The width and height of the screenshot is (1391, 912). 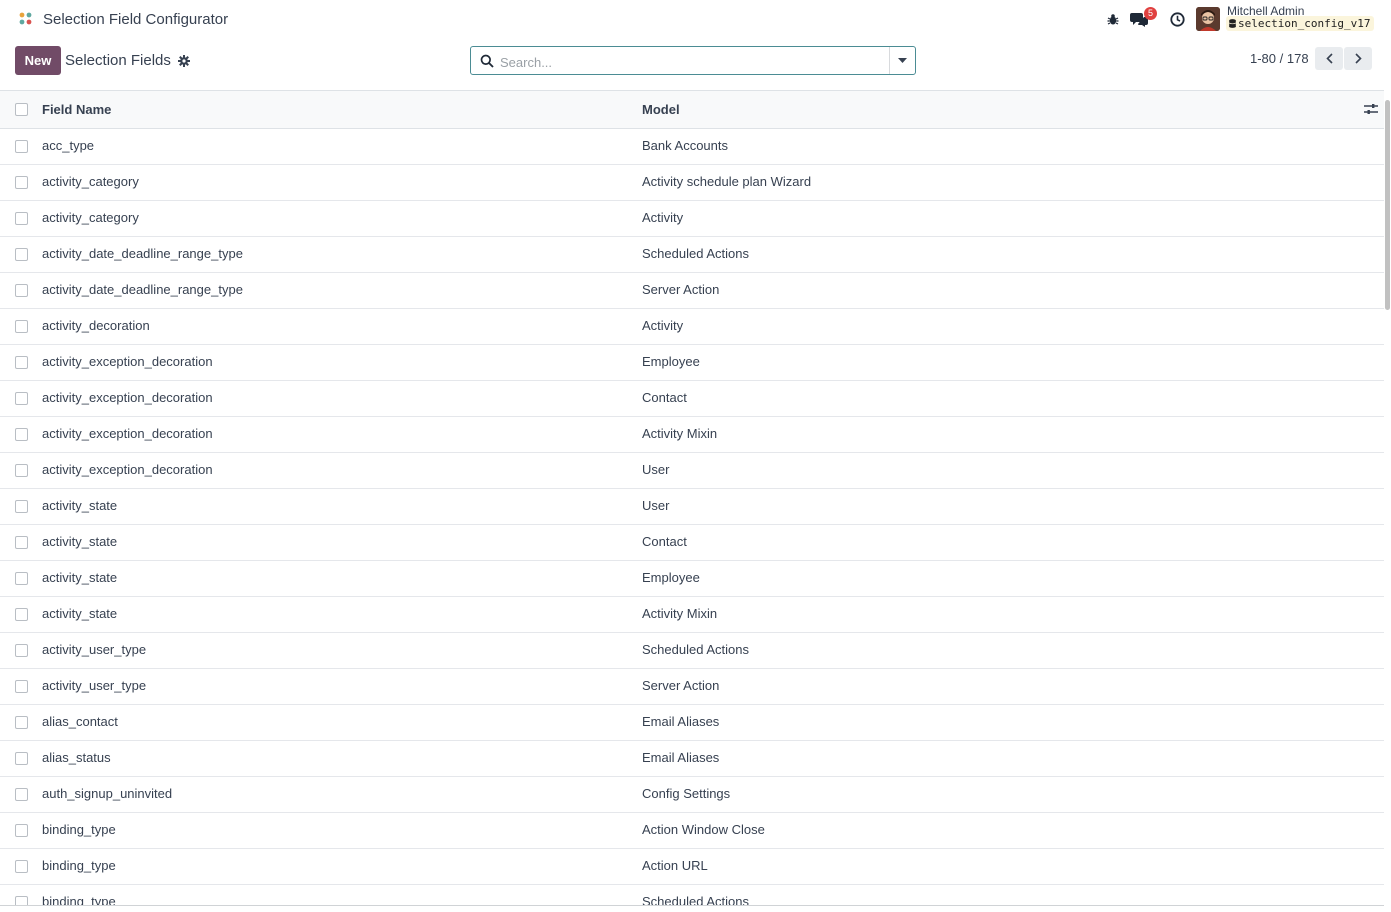 I want to click on model-cell: Bank Accounts, so click(x=685, y=145).